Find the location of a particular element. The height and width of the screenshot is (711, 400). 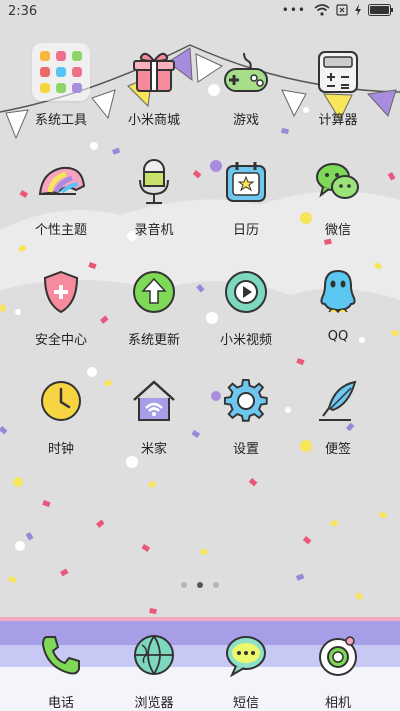

shell-theme-icon is located at coordinates (61, 182).